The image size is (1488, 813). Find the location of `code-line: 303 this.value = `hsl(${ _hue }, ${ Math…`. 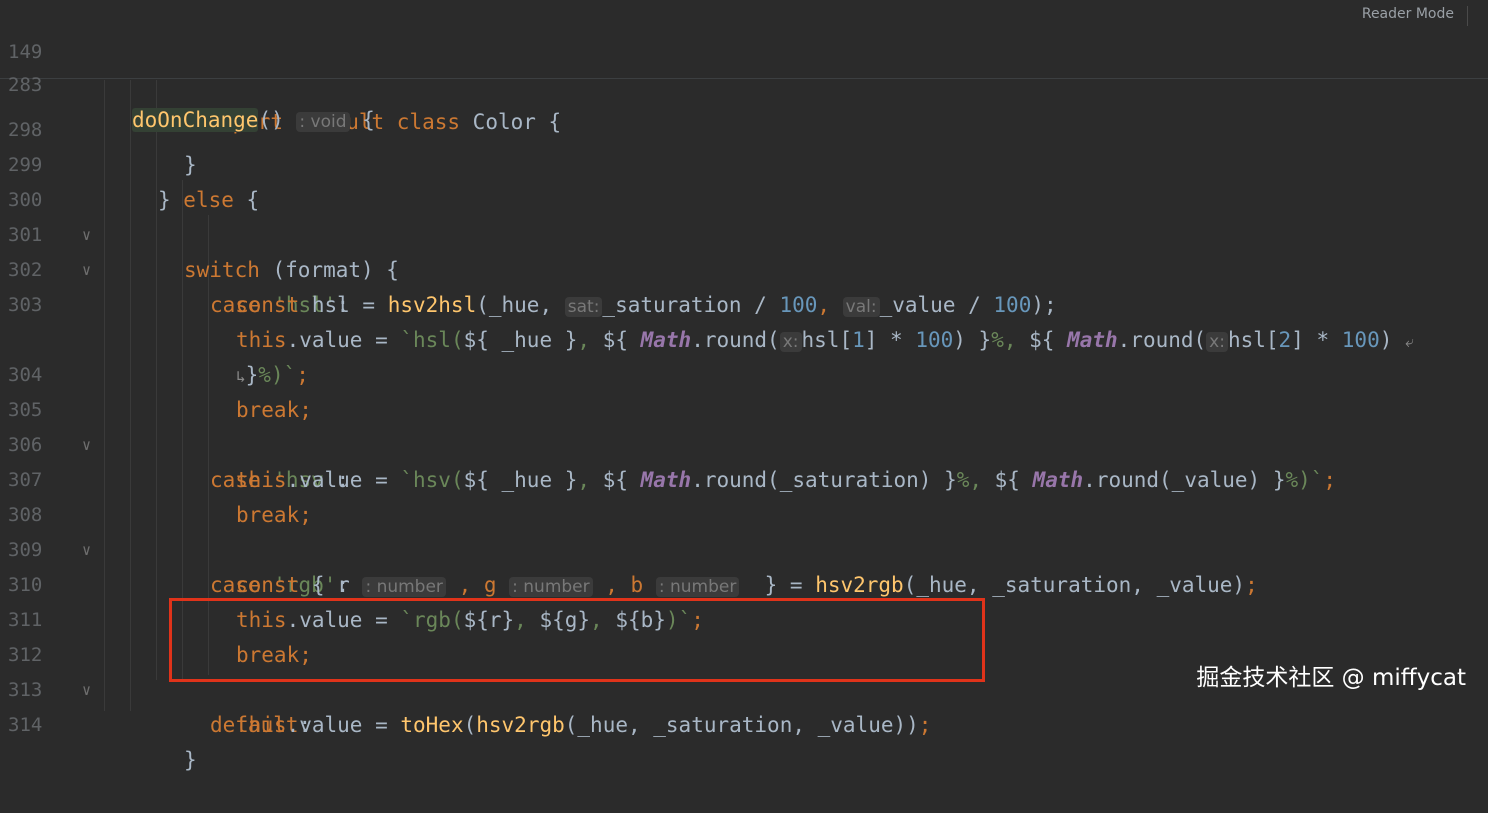

code-line: 303 this.value = `hsl(${ _hue }, ${ Math… is located at coordinates (744, 302).